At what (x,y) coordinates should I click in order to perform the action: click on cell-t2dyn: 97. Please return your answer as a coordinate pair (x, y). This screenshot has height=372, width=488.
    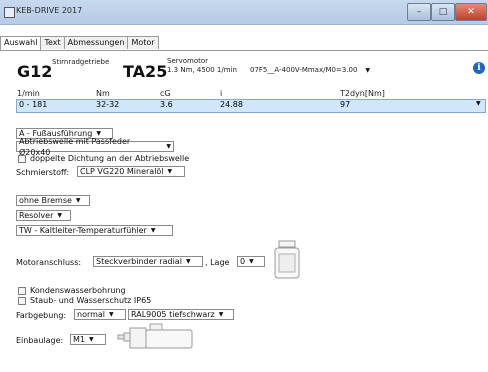
    Looking at the image, I should click on (345, 104).